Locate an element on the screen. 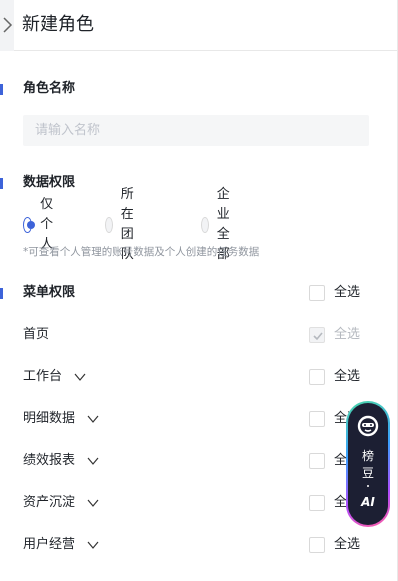 This screenshot has height=581, width=398. radio-enterprise: 企业全部 is located at coordinates (219, 224).